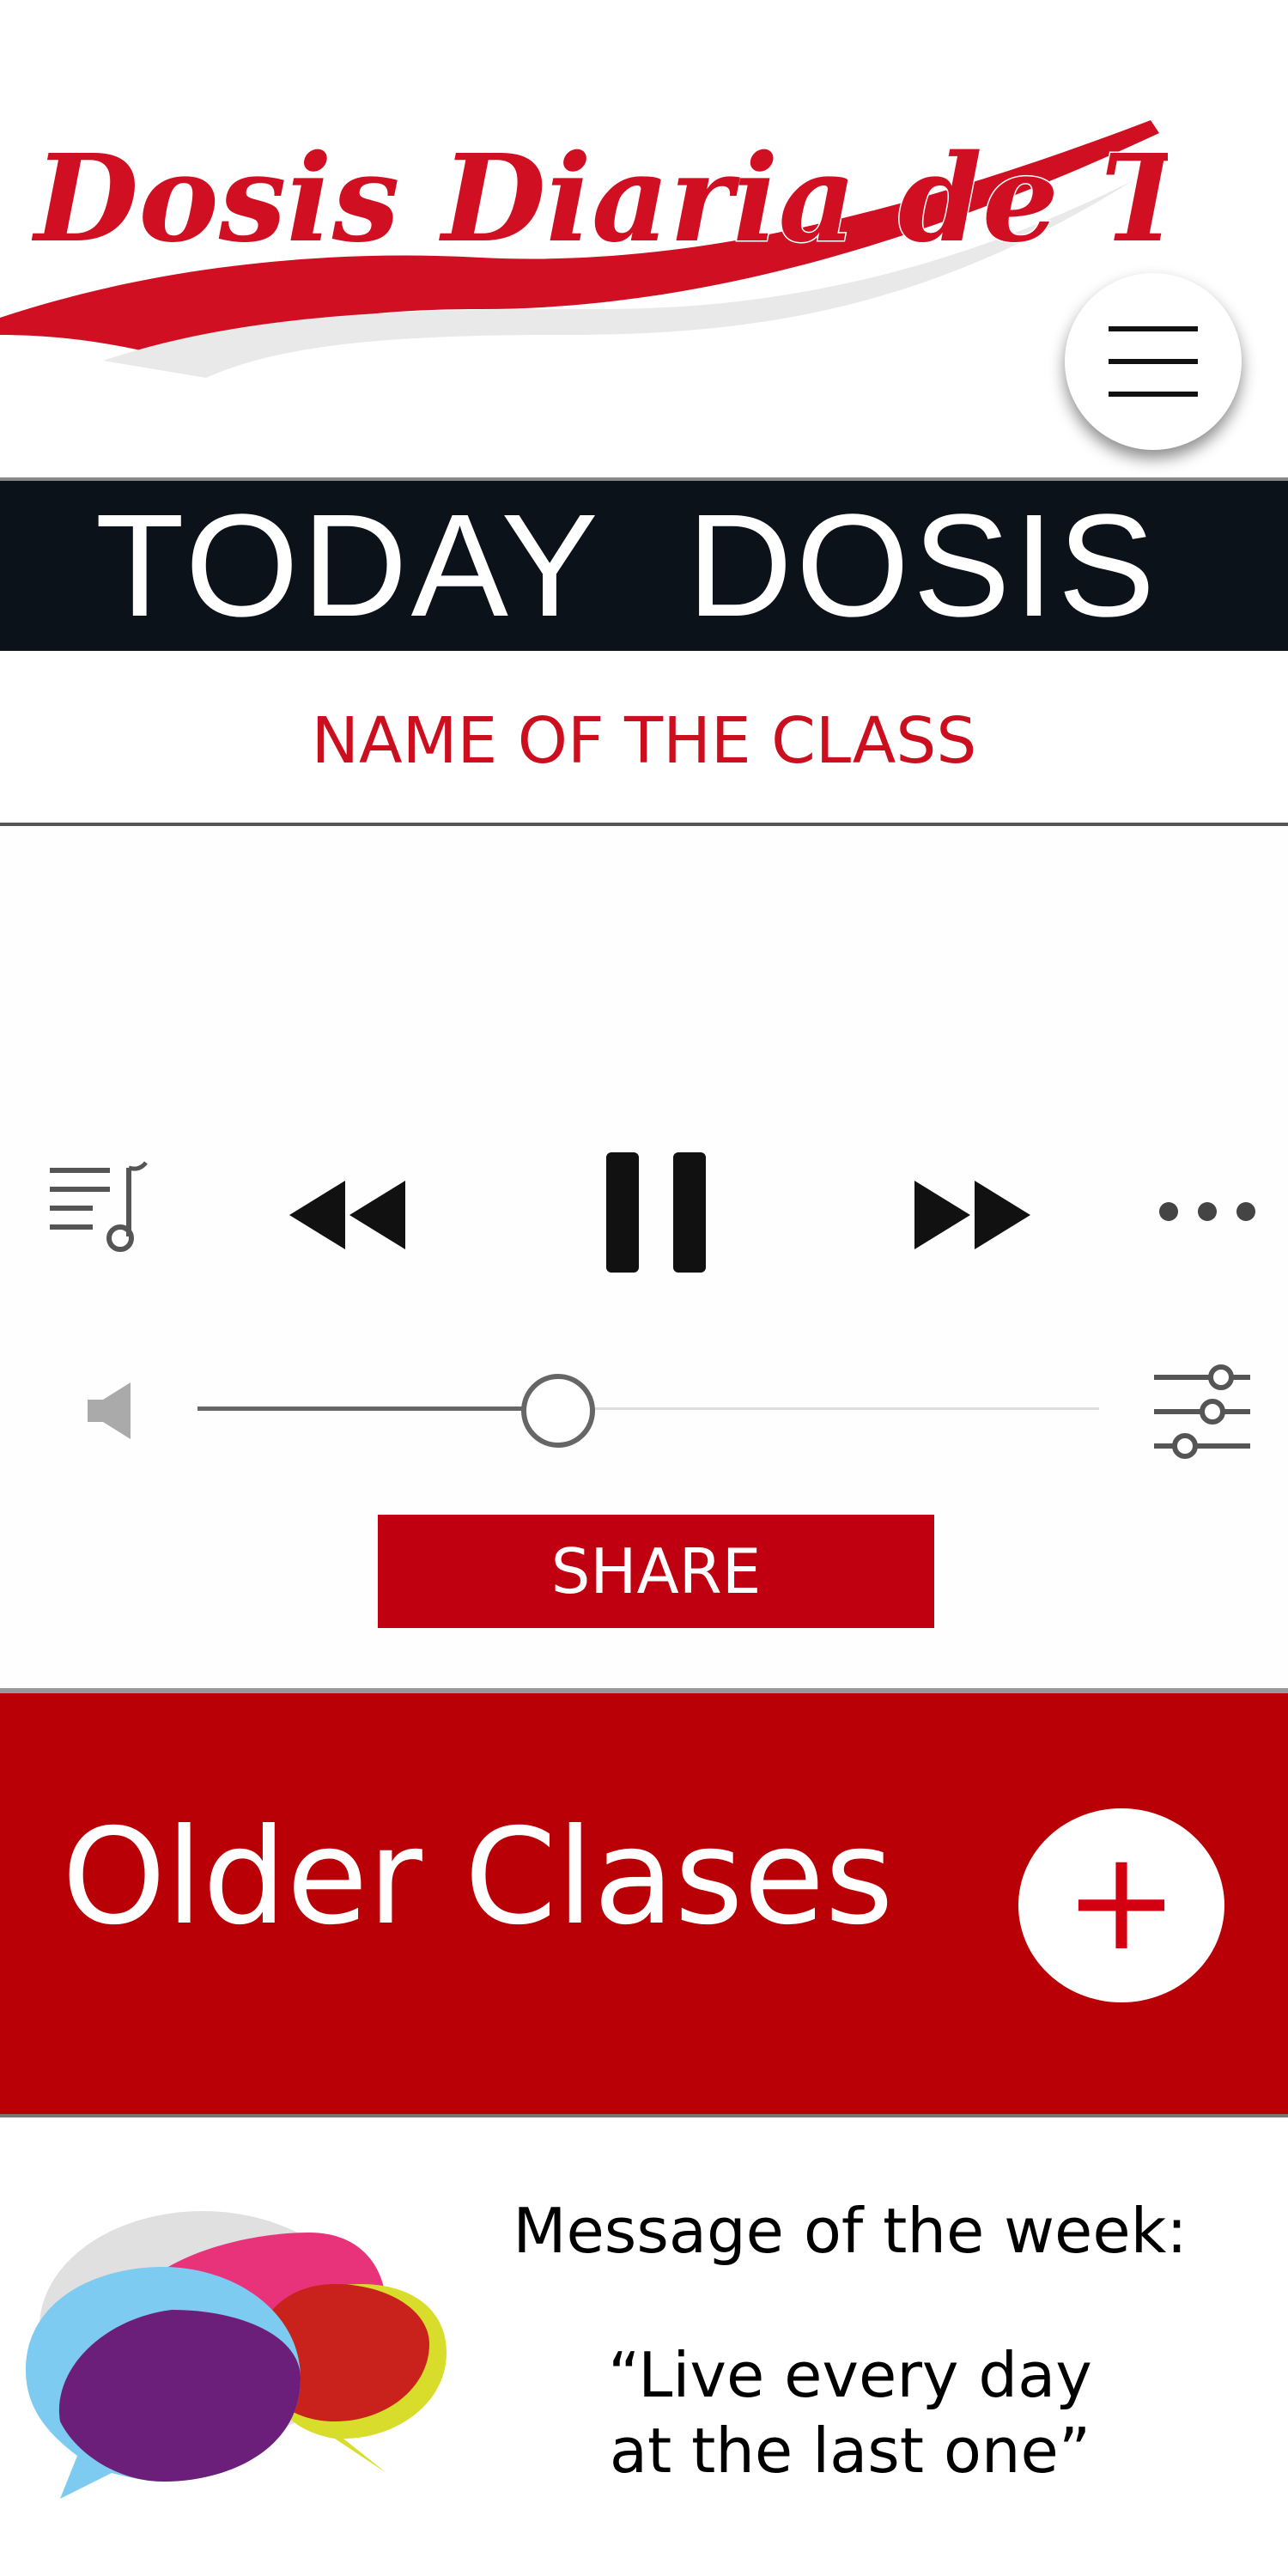  I want to click on today-title: TODAY DOSIS, so click(627, 565).